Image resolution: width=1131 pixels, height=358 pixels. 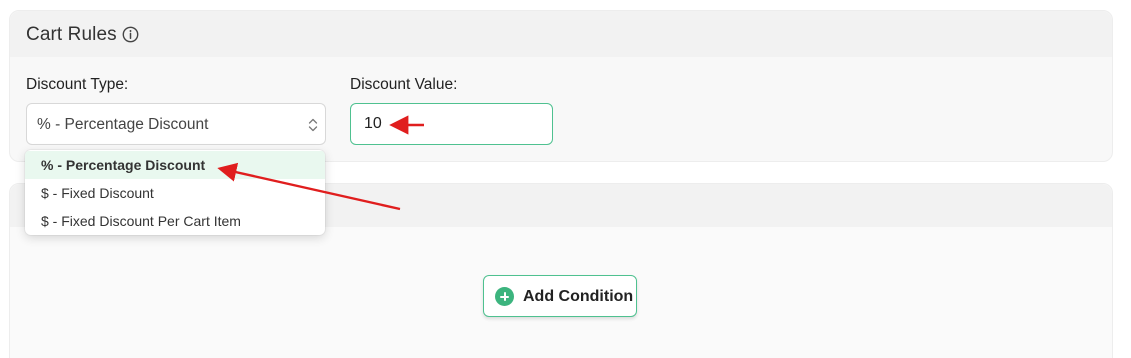 I want to click on card-title: Cart Rules, so click(x=71, y=34).